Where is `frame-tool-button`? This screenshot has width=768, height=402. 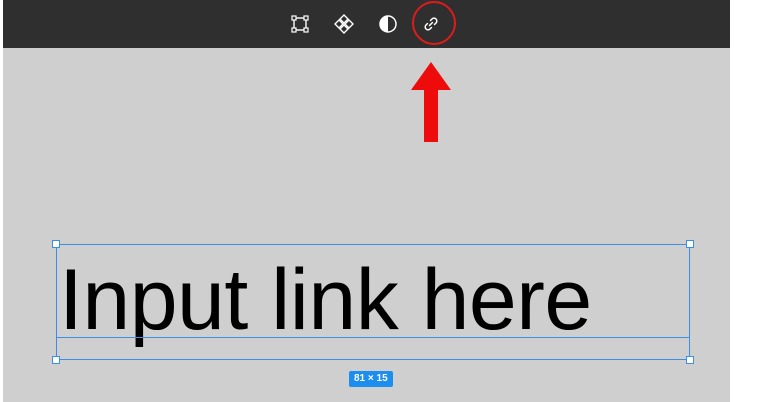
frame-tool-button is located at coordinates (300, 24).